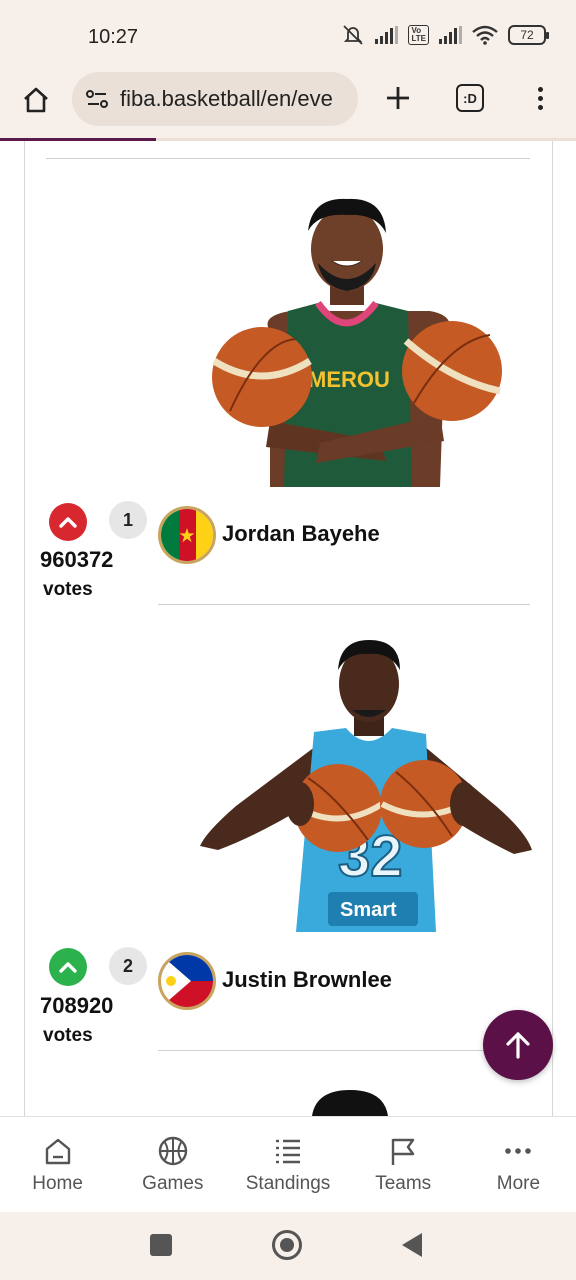 This screenshot has width=576, height=1280. I want to click on flag-icon, so click(403, 1151).